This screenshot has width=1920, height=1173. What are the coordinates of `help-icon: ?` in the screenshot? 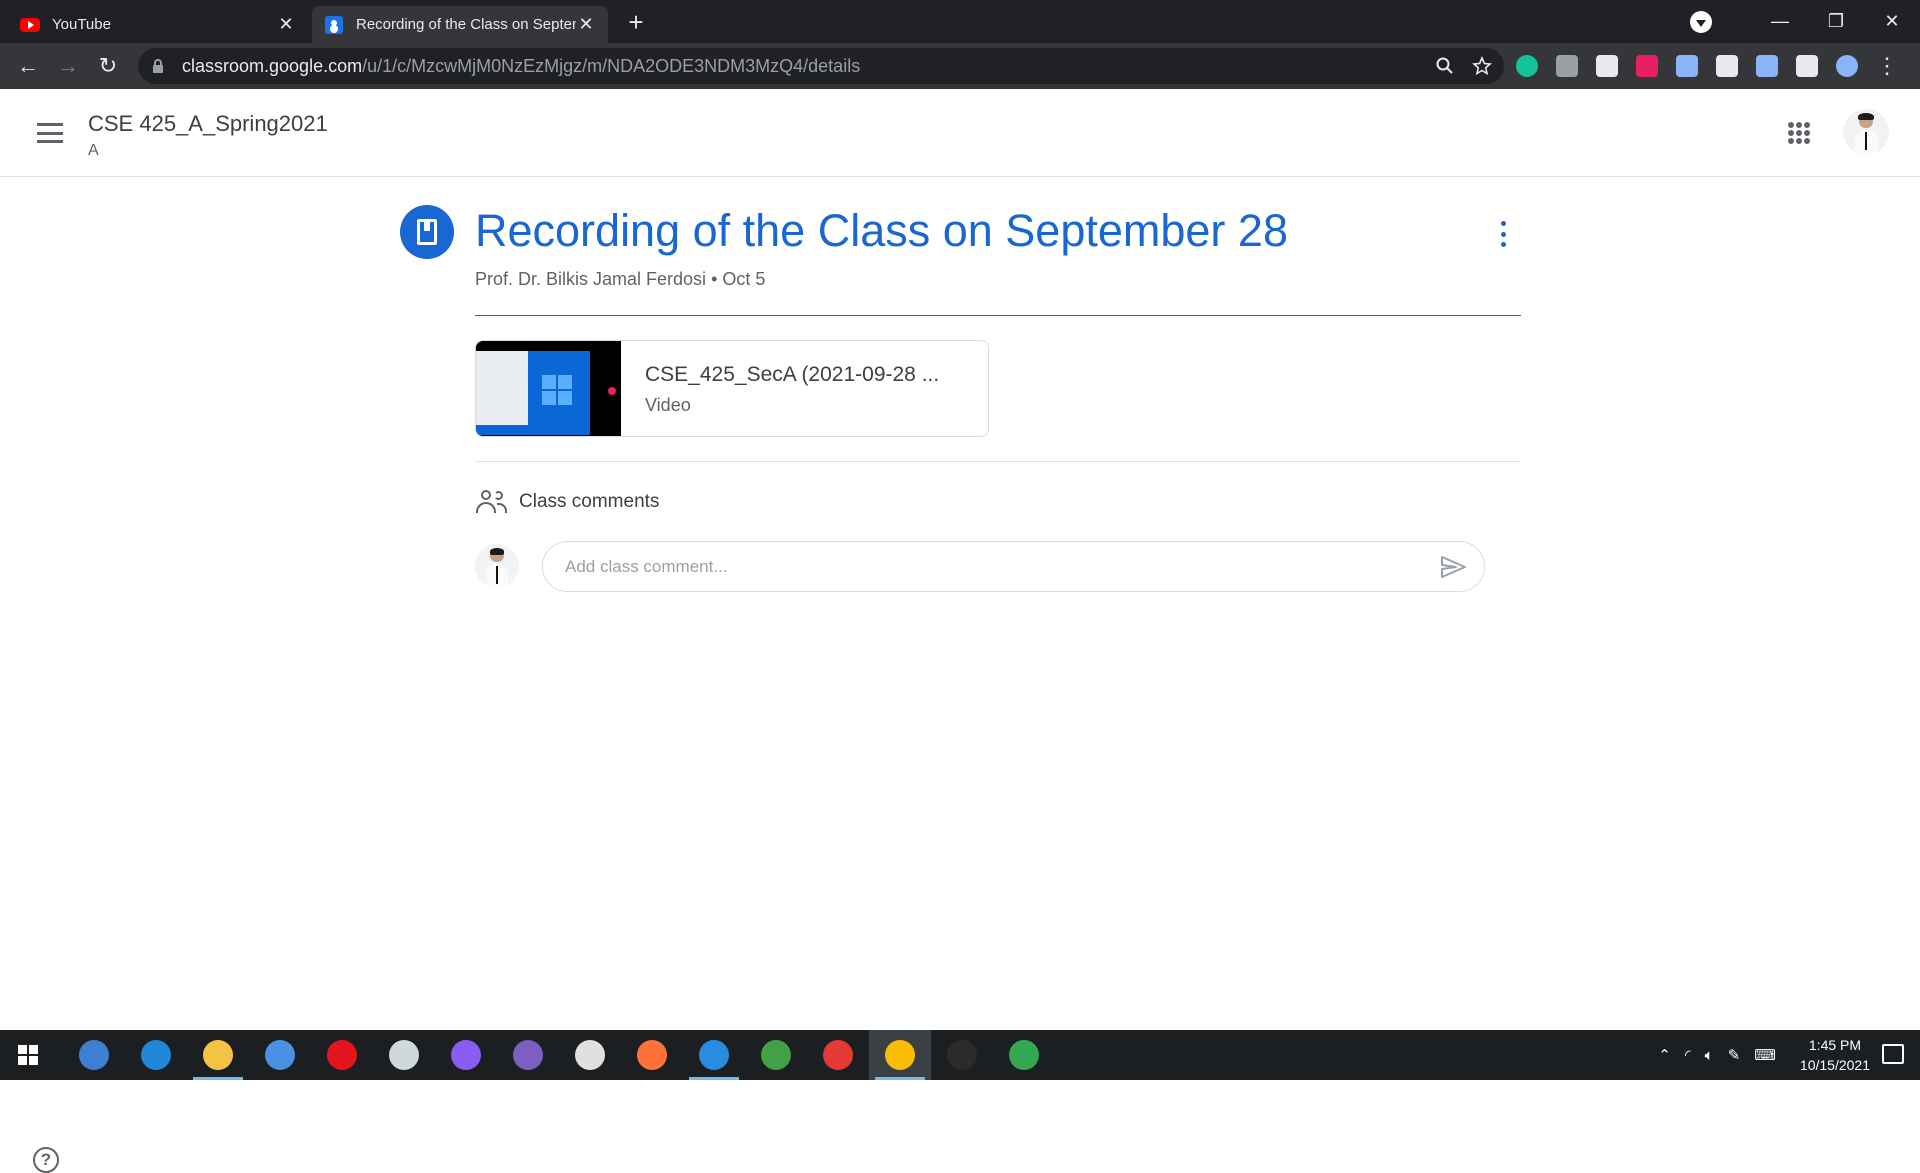 It's located at (46, 1160).